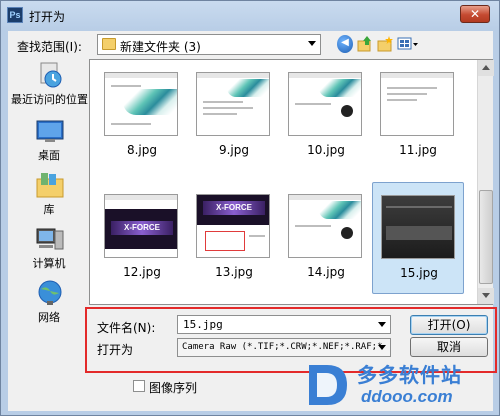 This screenshot has height=416, width=500. I want to click on place-label: 计算机, so click(49, 263).